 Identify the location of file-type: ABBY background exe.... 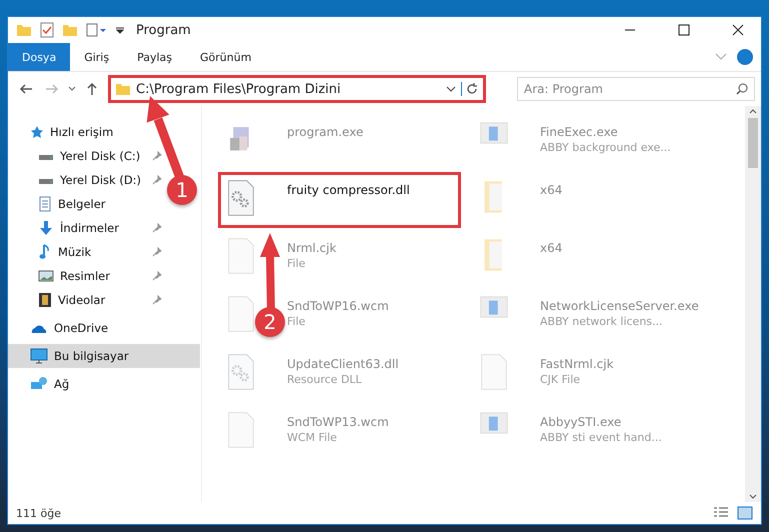
(605, 147).